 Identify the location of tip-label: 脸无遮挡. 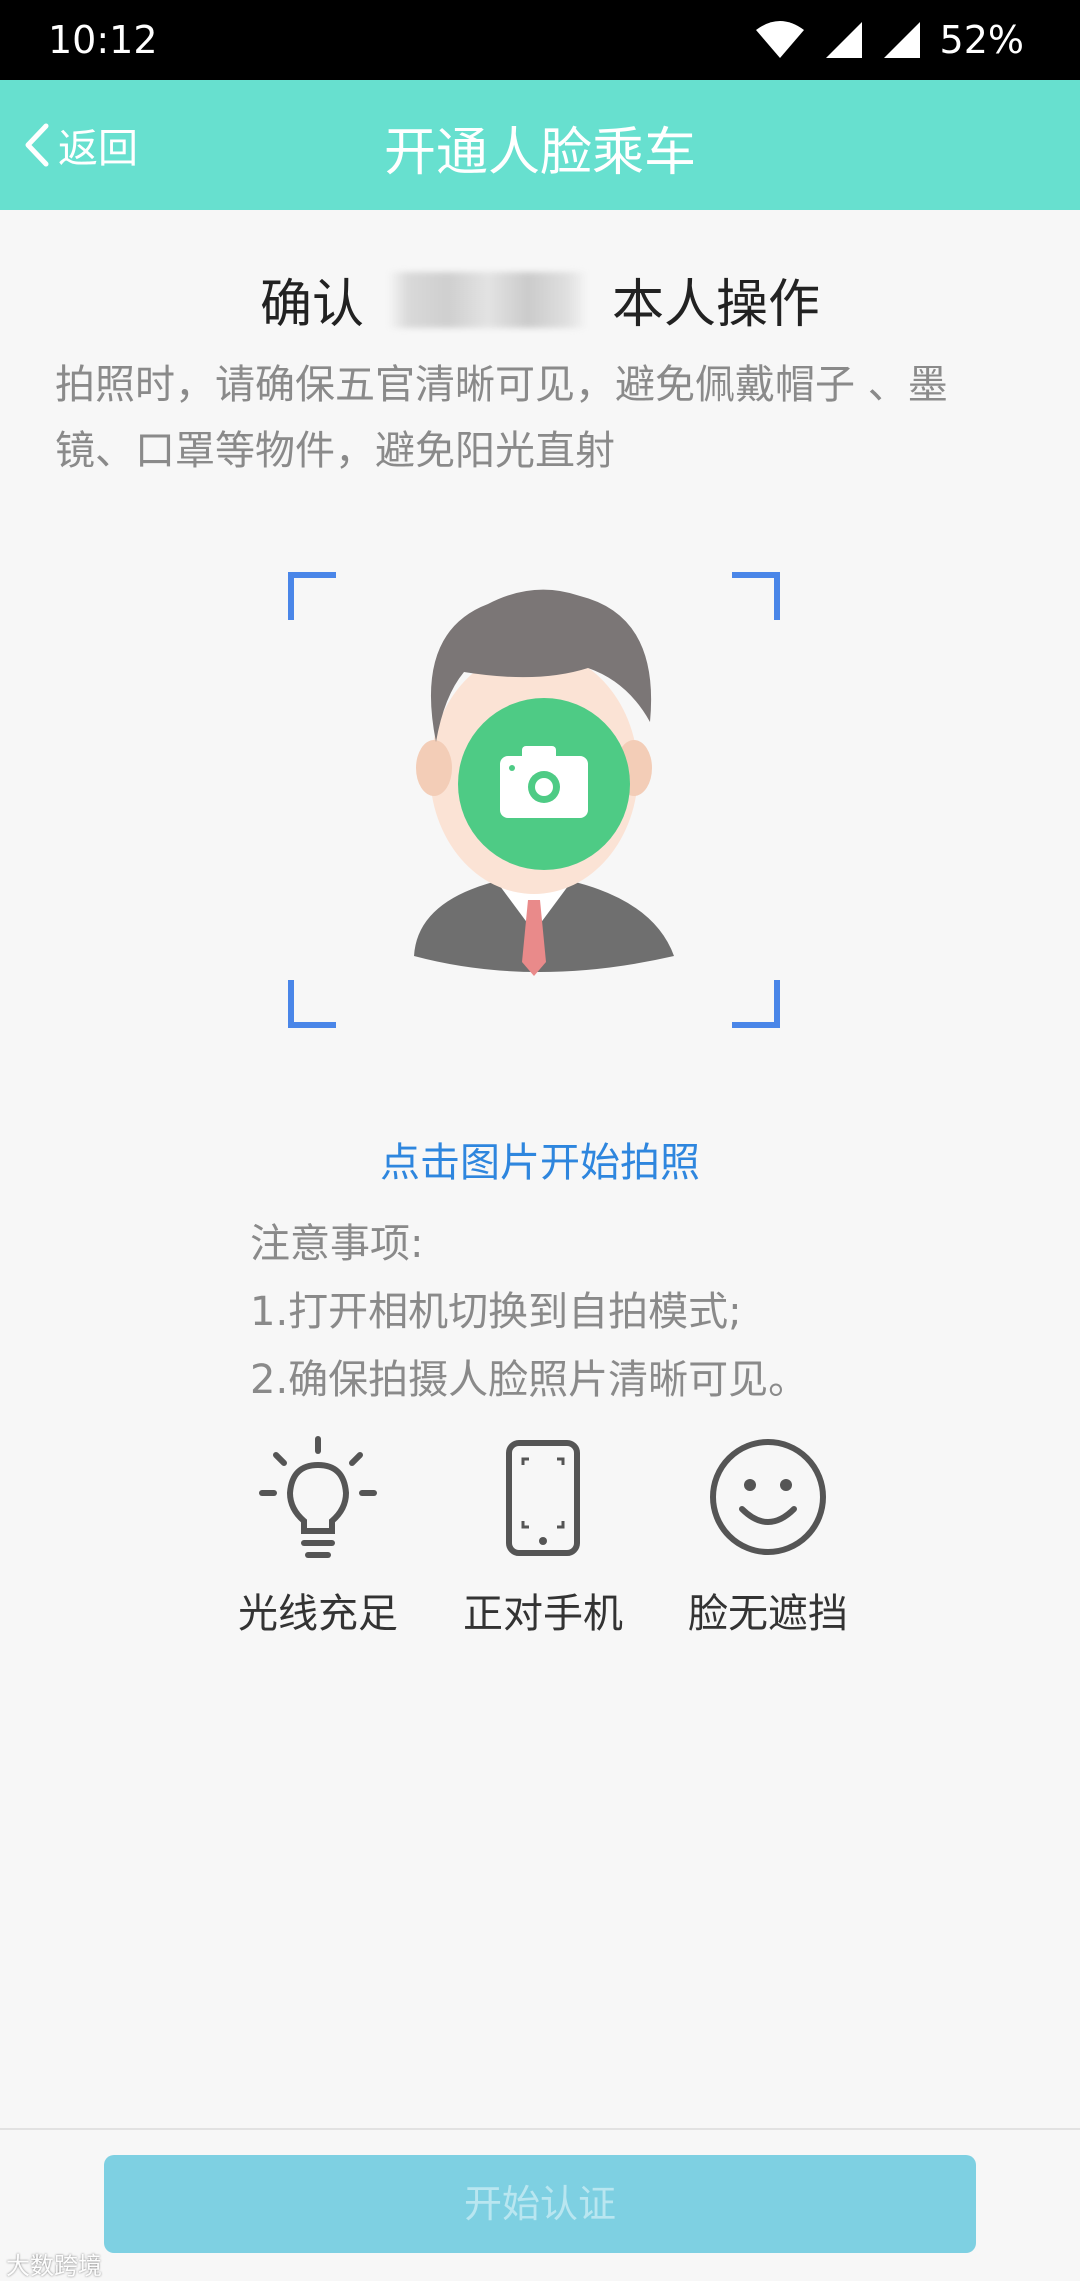
(768, 1614).